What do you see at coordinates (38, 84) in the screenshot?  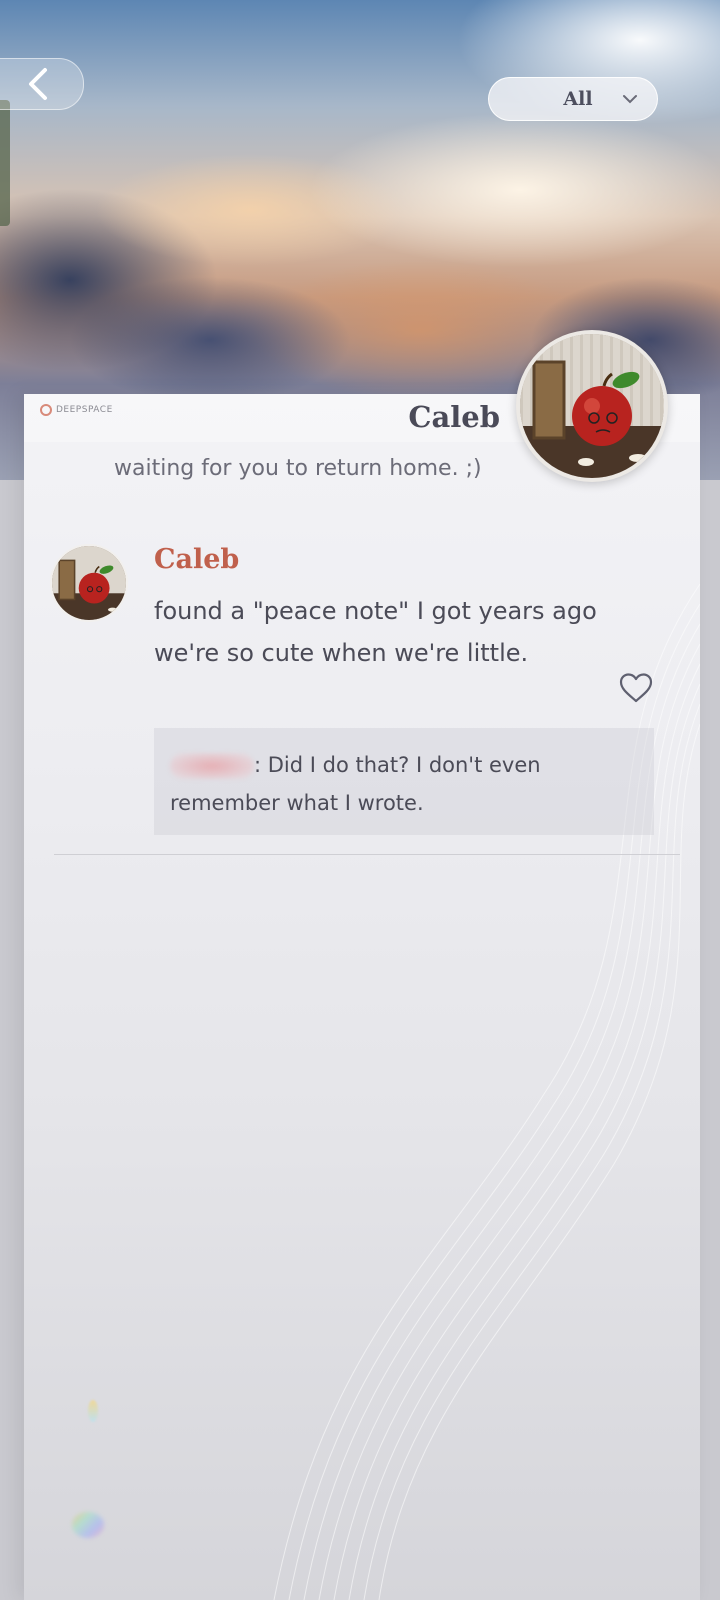 I see `chevron-left-icon` at bounding box center [38, 84].